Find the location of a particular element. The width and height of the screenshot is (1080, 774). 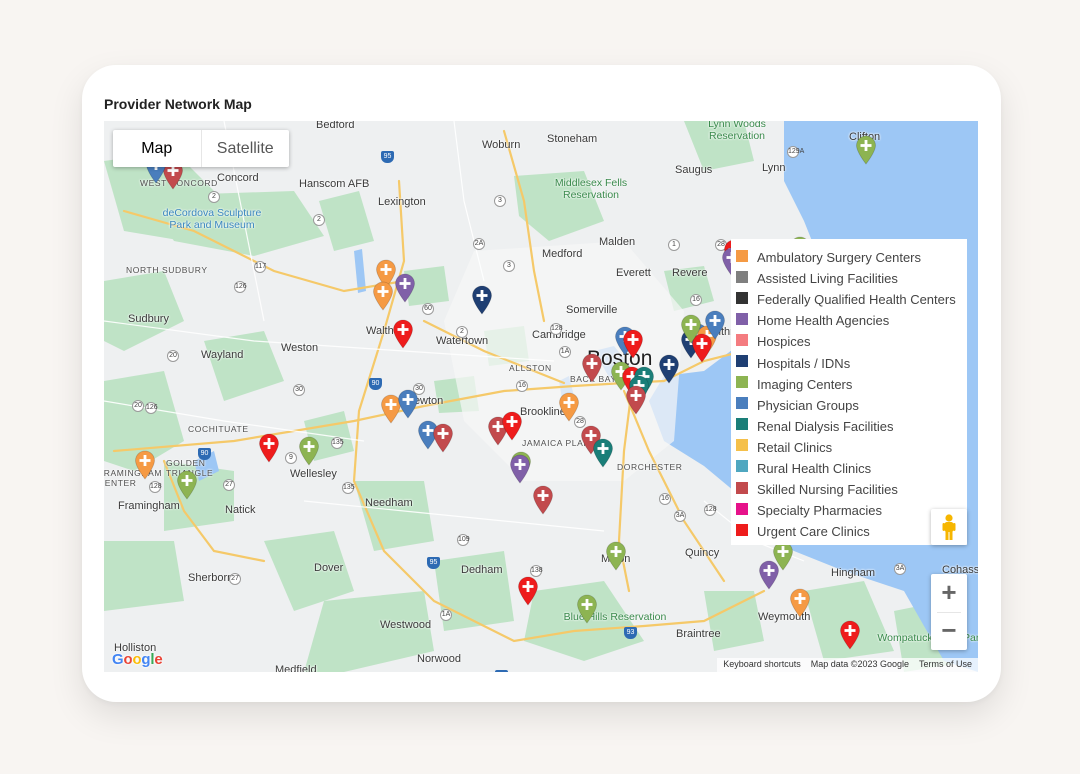

highway-shield: 30 is located at coordinates (299, 390).